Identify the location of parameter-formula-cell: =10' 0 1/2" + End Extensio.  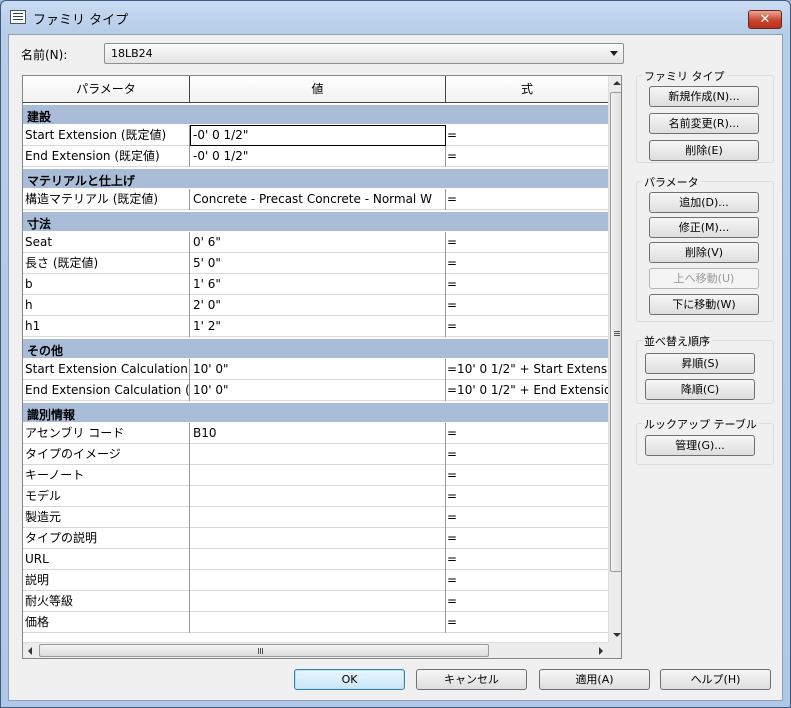
(527, 390).